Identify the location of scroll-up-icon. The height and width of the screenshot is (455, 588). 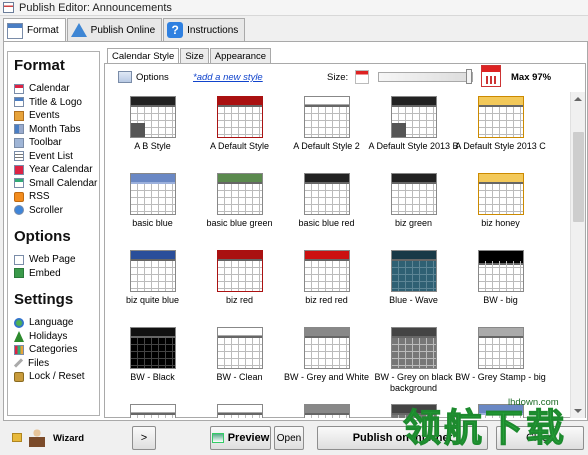
(578, 99).